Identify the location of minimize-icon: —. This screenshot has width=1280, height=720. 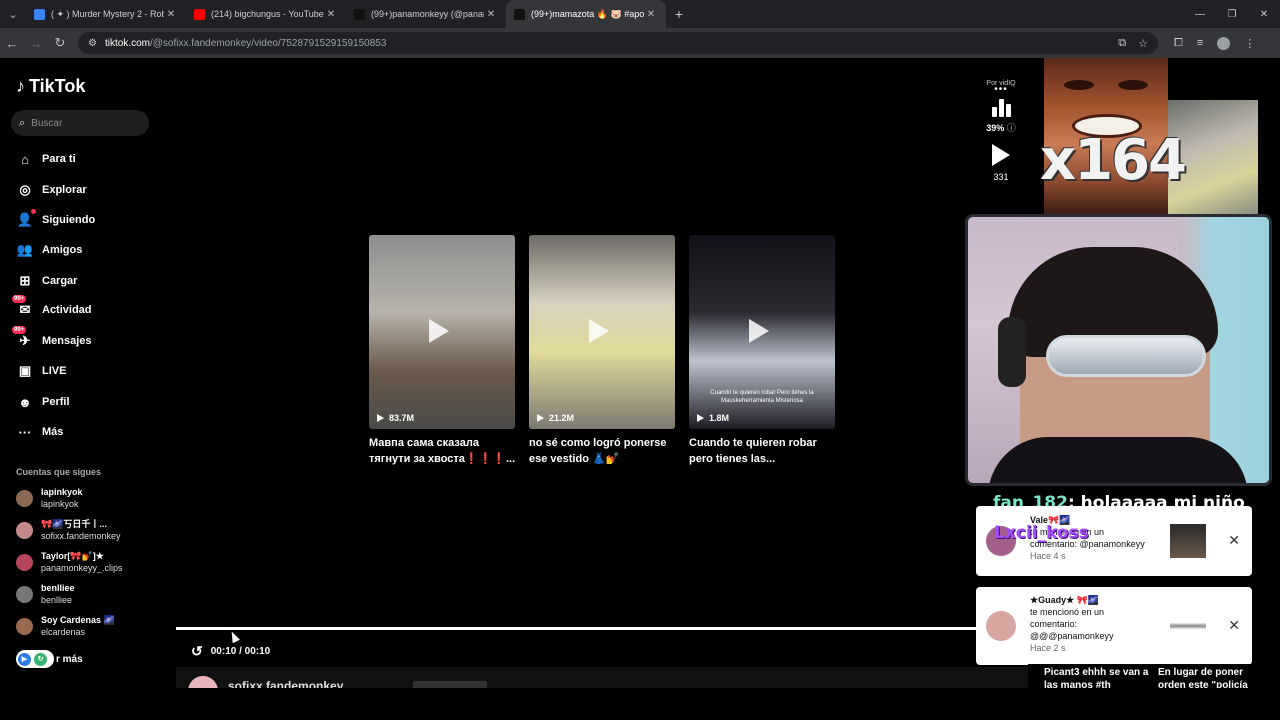
(1200, 14).